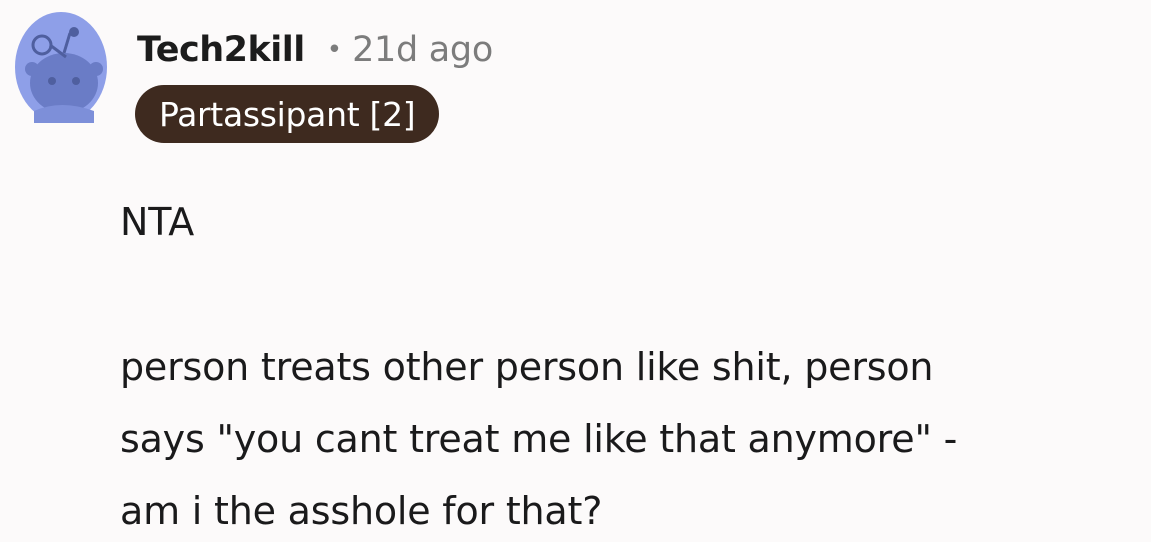  I want to click on user-flair-badge: Partassipant [2], so click(287, 114).